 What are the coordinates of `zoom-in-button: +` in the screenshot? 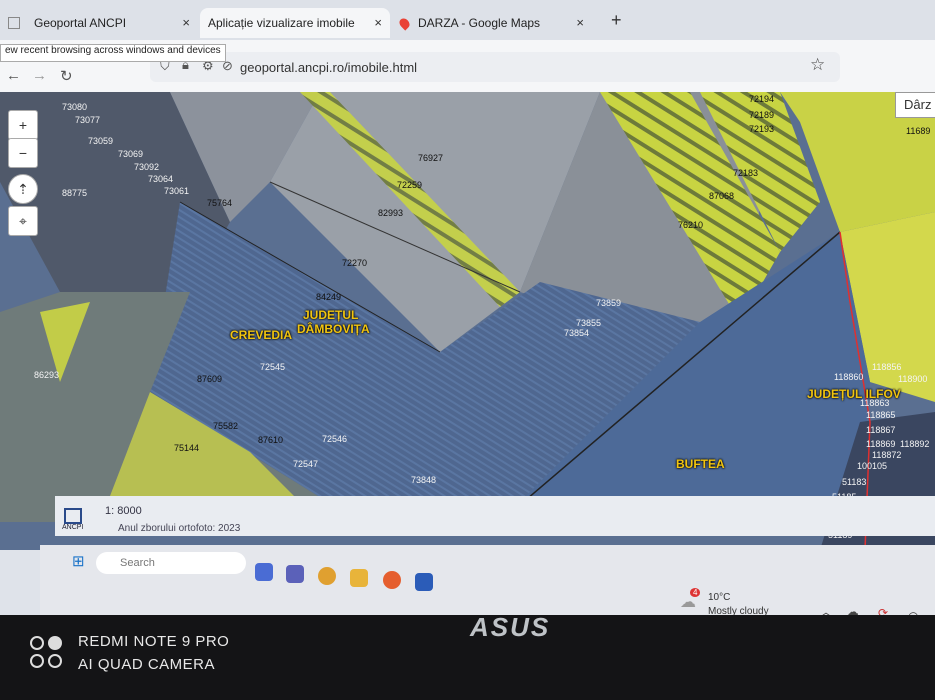 It's located at (23, 125).